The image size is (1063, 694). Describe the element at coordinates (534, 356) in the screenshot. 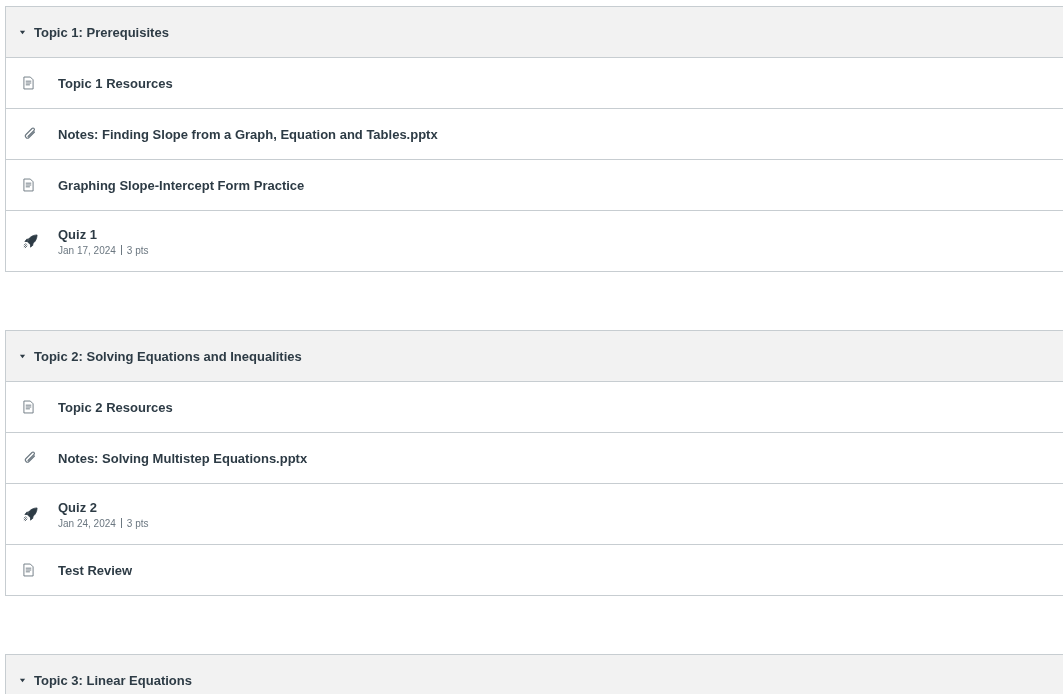

I see `module-header: Topic 2: Solving Equations and Inequalities` at that location.